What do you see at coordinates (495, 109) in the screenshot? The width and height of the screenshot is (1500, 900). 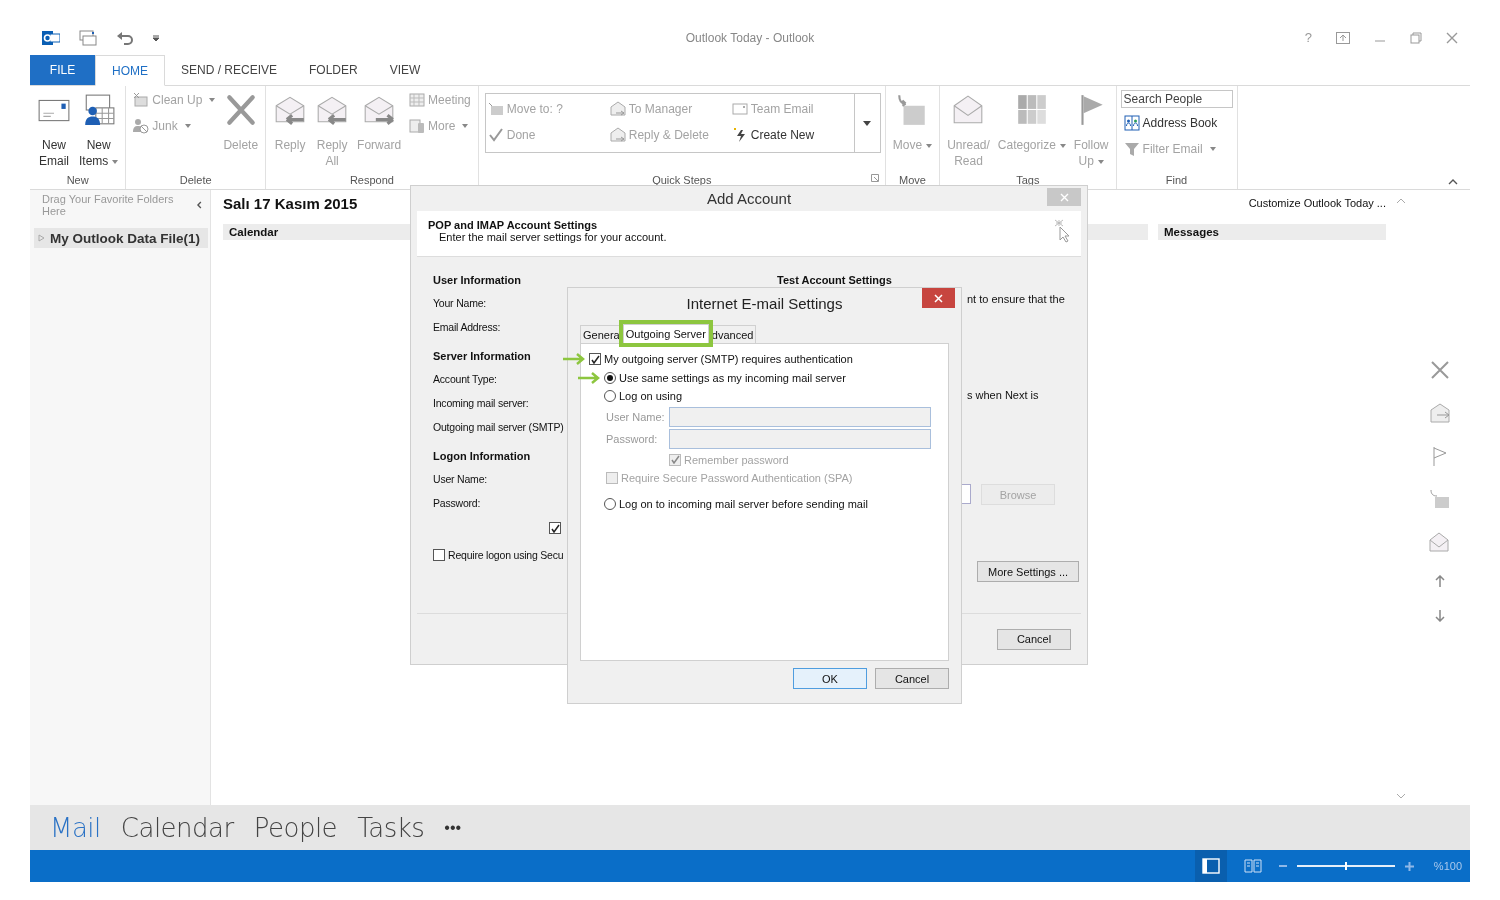 I see `folder-icon` at bounding box center [495, 109].